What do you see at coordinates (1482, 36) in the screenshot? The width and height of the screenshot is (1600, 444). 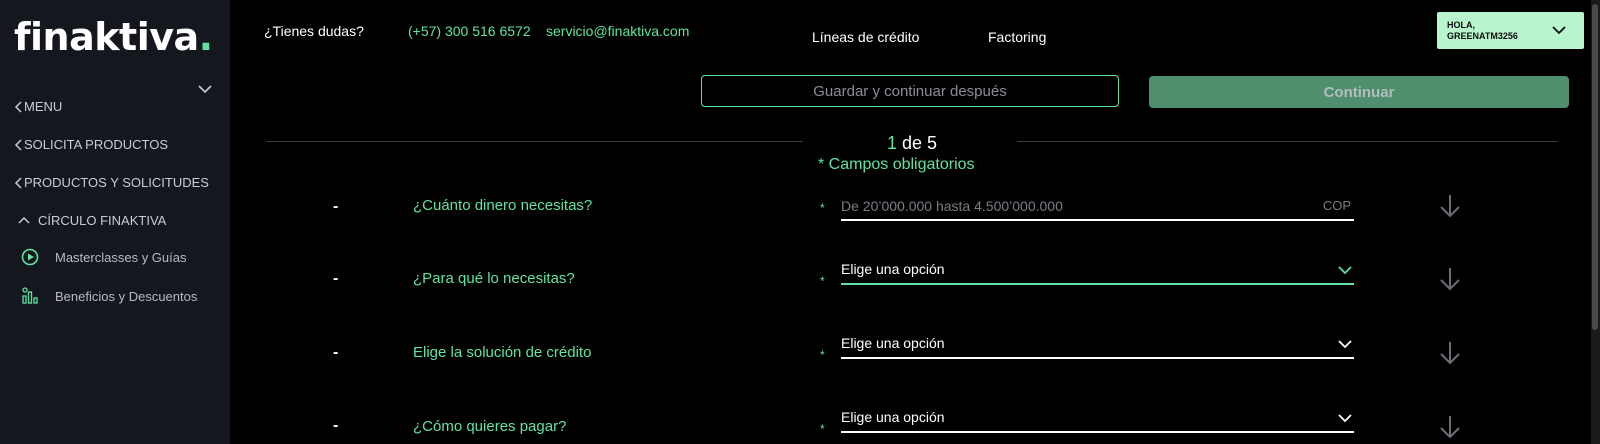 I see `user-name: GREENATM3256` at bounding box center [1482, 36].